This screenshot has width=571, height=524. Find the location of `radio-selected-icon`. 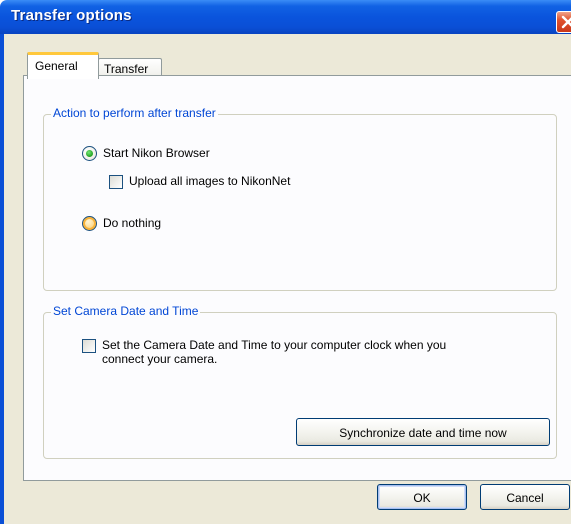

radio-selected-icon is located at coordinates (89, 153).